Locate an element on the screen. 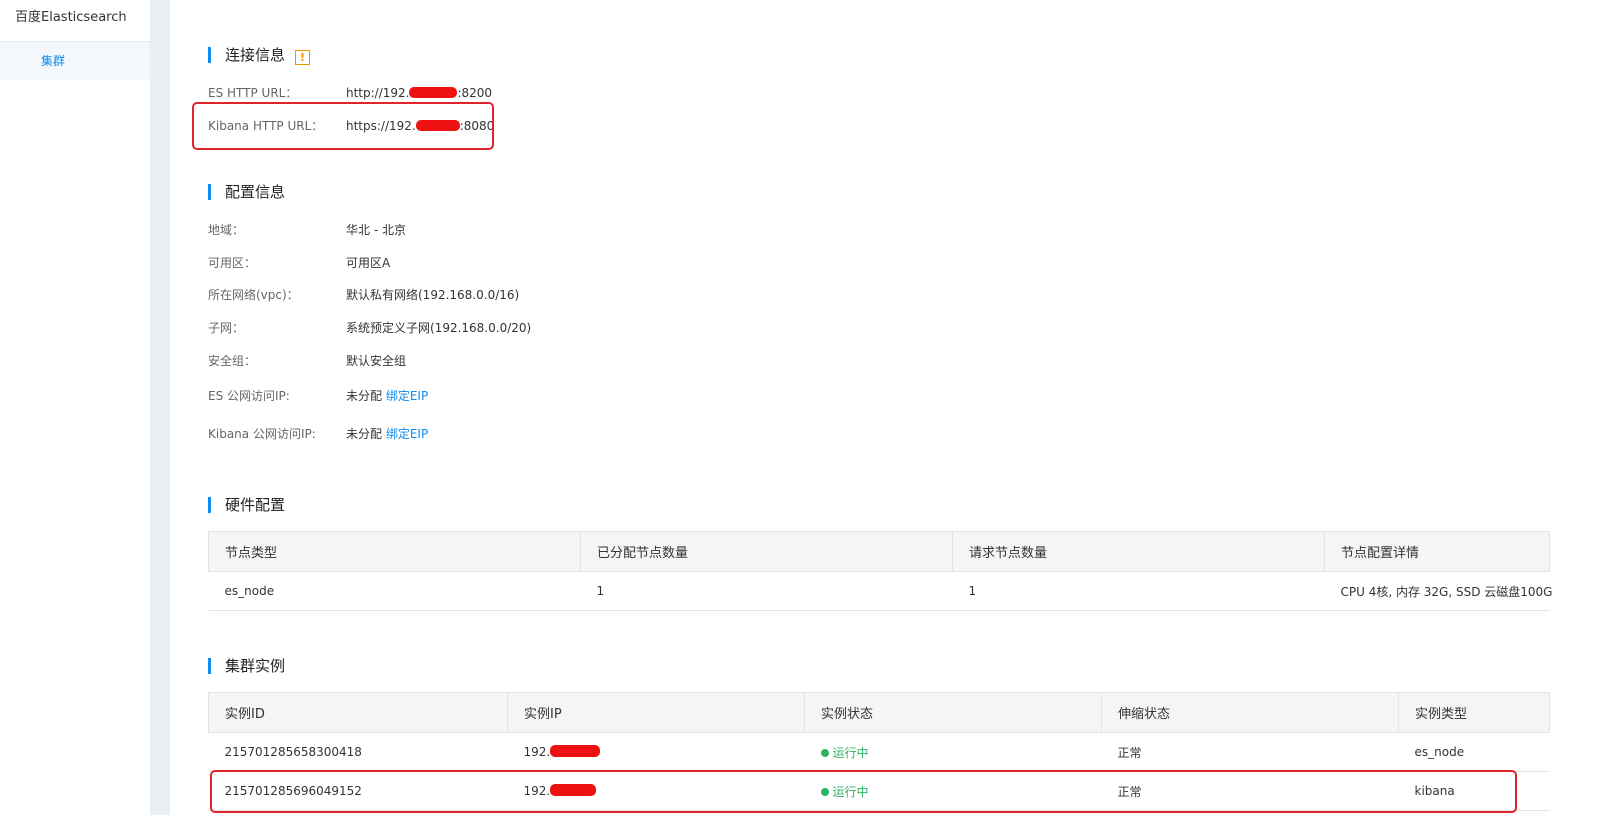 The width and height of the screenshot is (1599, 833). column-header: 实例状态 is located at coordinates (953, 712).